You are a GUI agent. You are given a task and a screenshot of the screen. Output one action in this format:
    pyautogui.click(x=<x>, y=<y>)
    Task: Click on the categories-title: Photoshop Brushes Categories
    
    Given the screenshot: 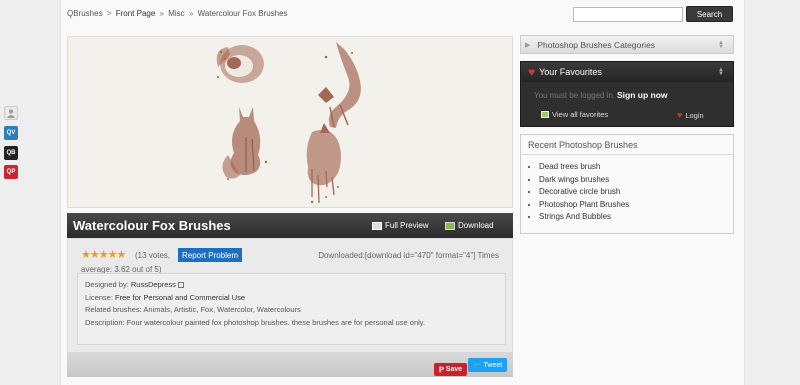 What is the action you would take?
    pyautogui.click(x=596, y=44)
    